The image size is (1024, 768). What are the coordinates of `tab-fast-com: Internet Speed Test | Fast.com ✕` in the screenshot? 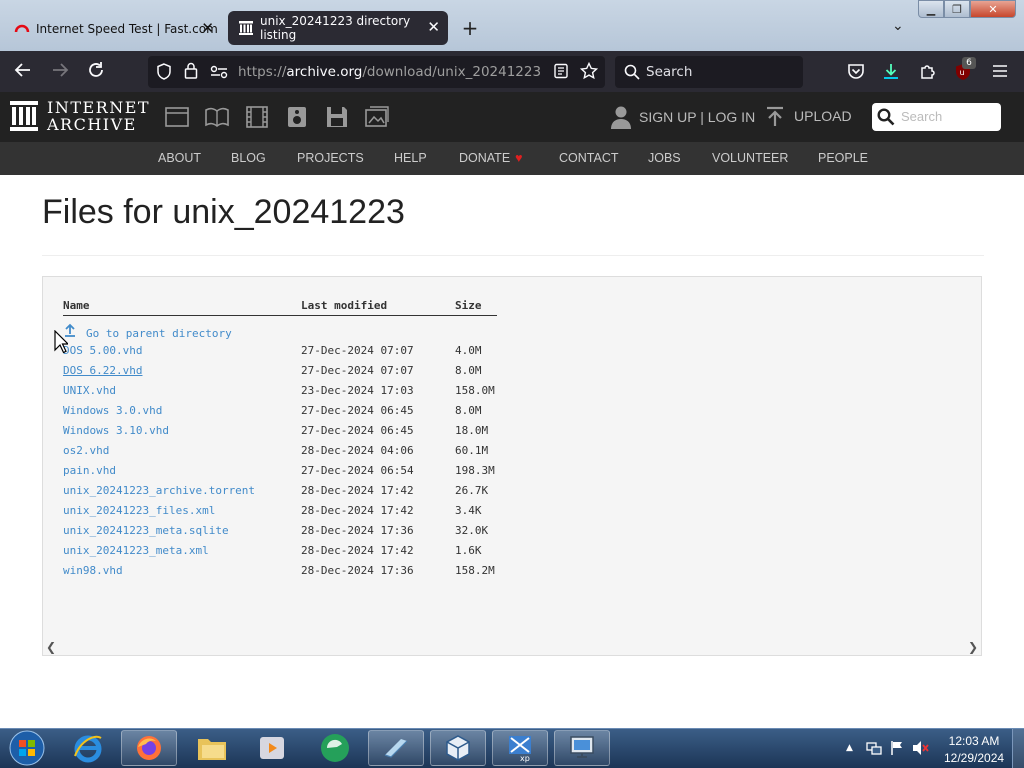 It's located at (113, 29).